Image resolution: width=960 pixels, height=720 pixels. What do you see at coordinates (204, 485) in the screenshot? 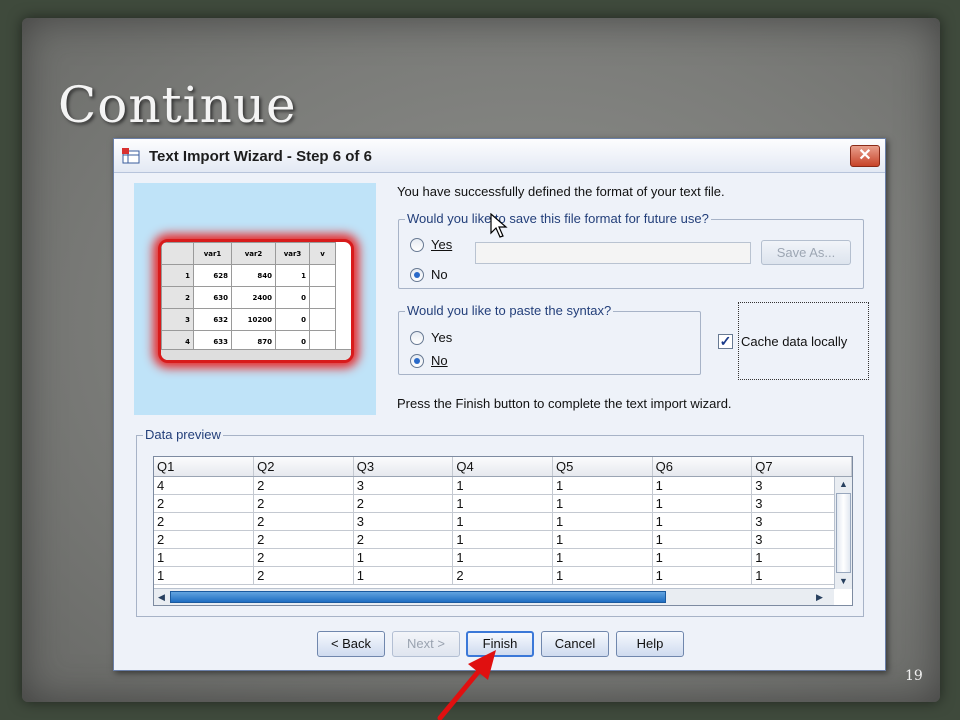
I see `table-cell: 4` at bounding box center [204, 485].